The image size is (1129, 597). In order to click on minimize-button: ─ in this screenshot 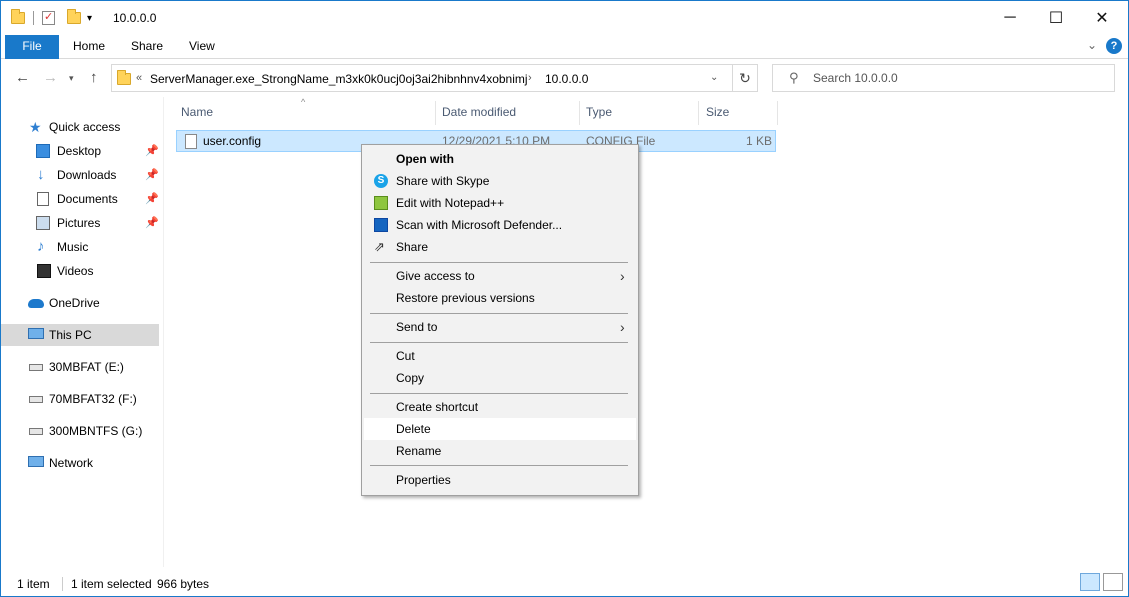, I will do `click(1010, 18)`.